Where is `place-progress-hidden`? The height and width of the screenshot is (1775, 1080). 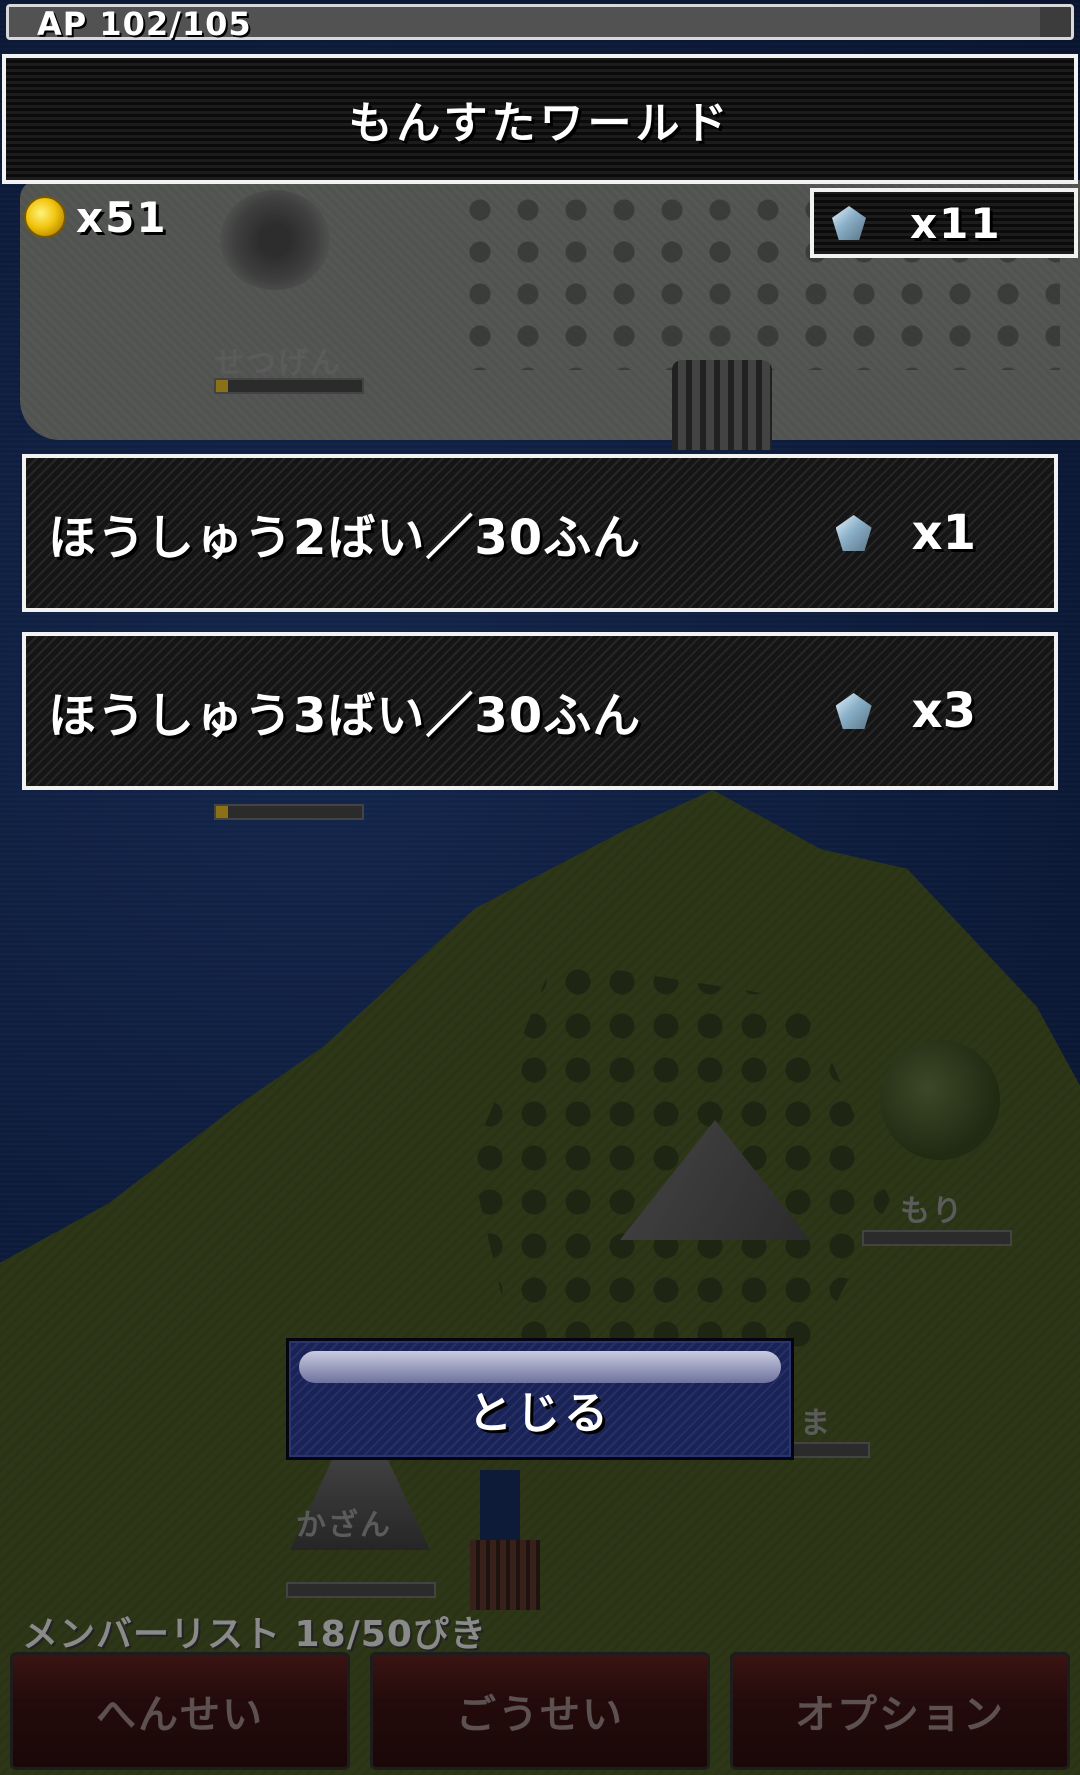
place-progress-hidden is located at coordinates (289, 812).